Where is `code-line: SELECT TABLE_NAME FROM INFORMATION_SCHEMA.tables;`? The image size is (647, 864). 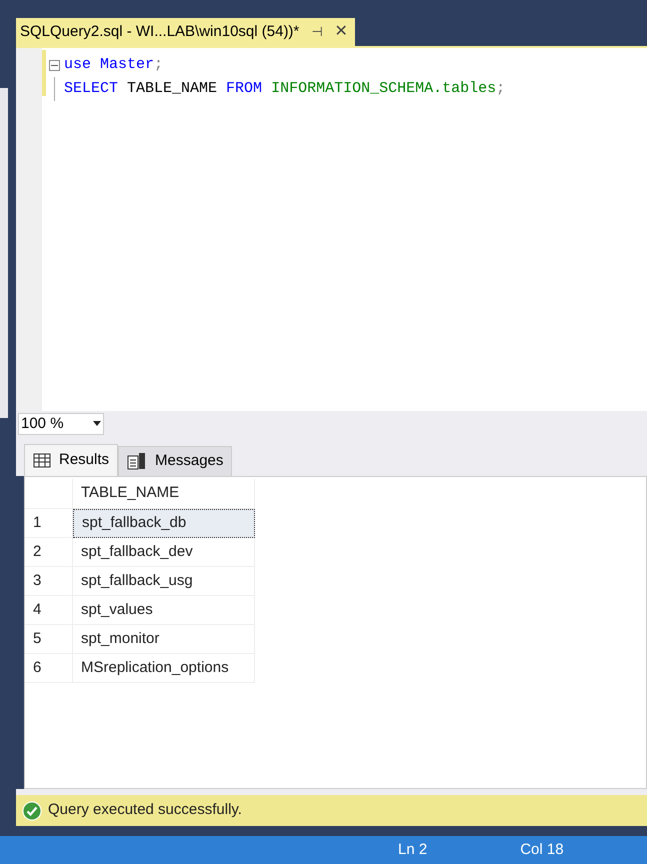 code-line: SELECT TABLE_NAME FROM INFORMATION_SCHEMA.tables; is located at coordinates (285, 88).